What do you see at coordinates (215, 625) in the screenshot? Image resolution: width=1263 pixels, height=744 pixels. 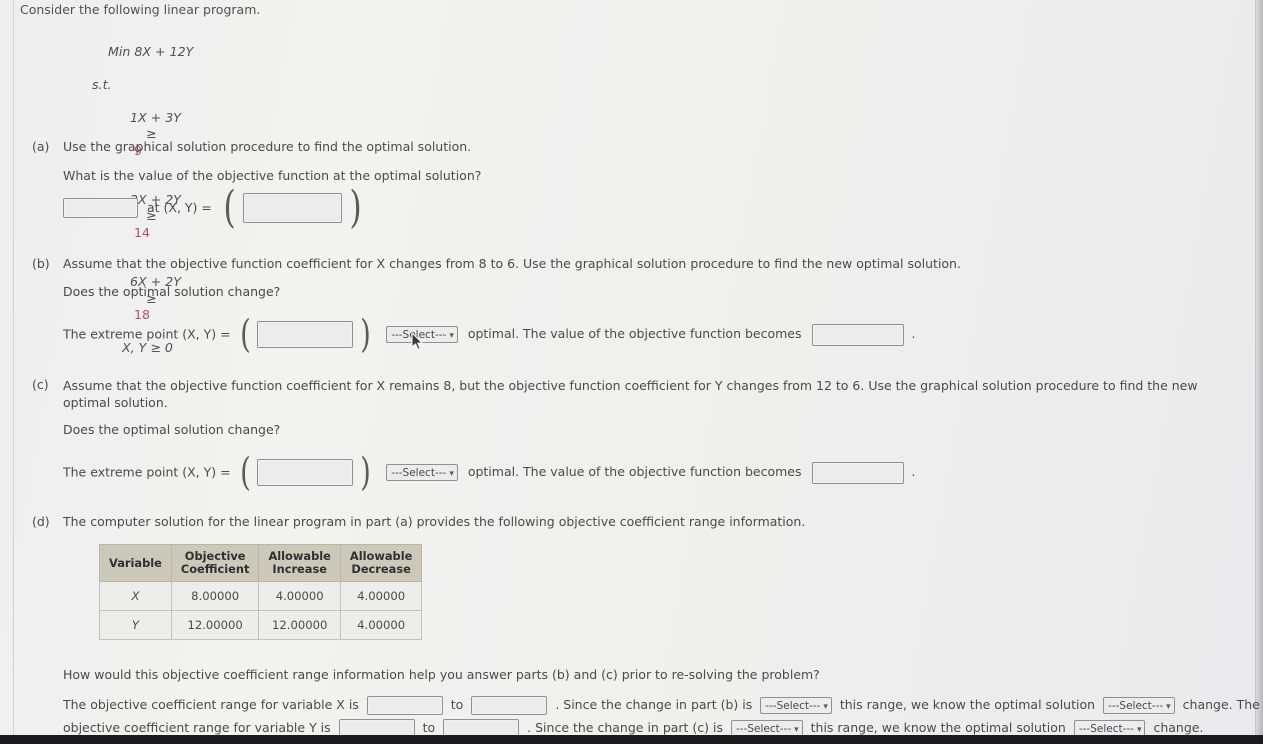 I see `cell-objective-coefficient: 12.00000` at bounding box center [215, 625].